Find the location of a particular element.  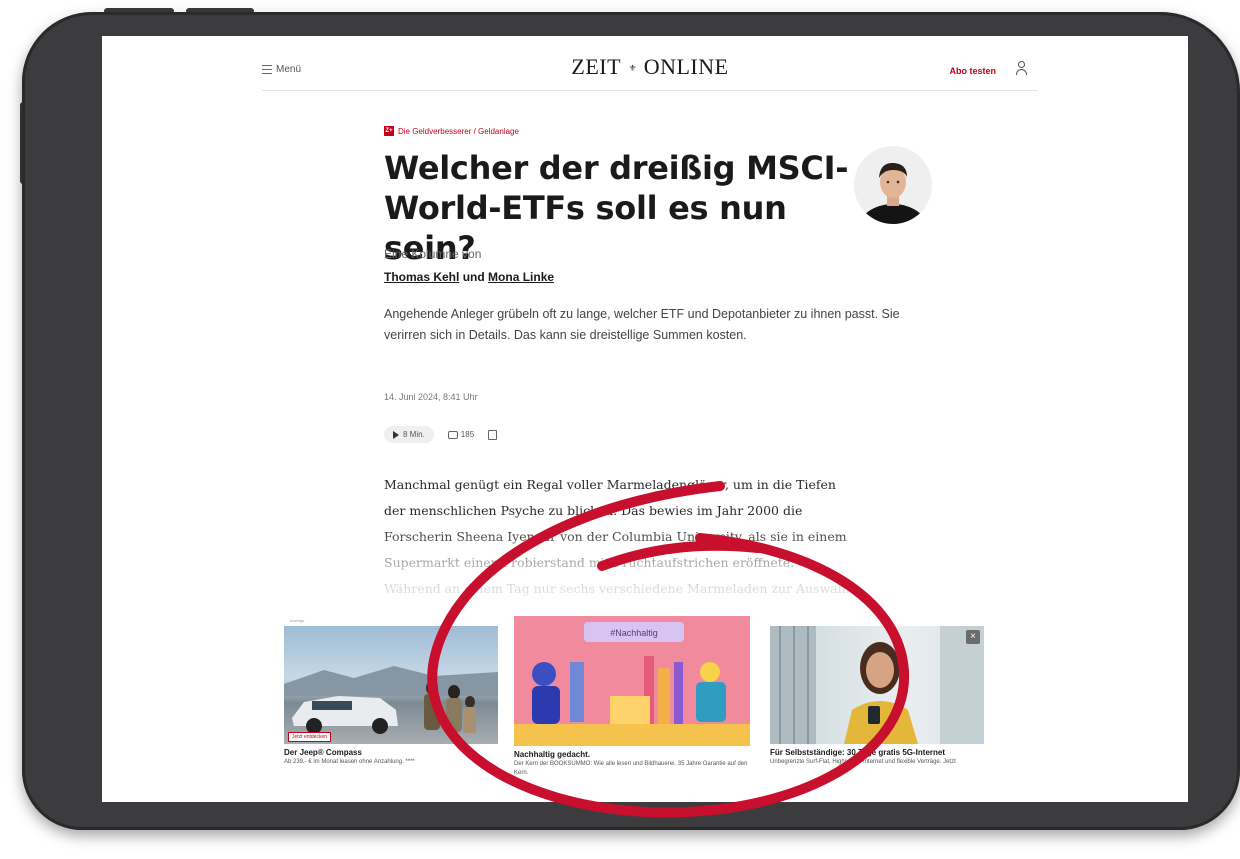

comments-button: 185 is located at coordinates (461, 434).